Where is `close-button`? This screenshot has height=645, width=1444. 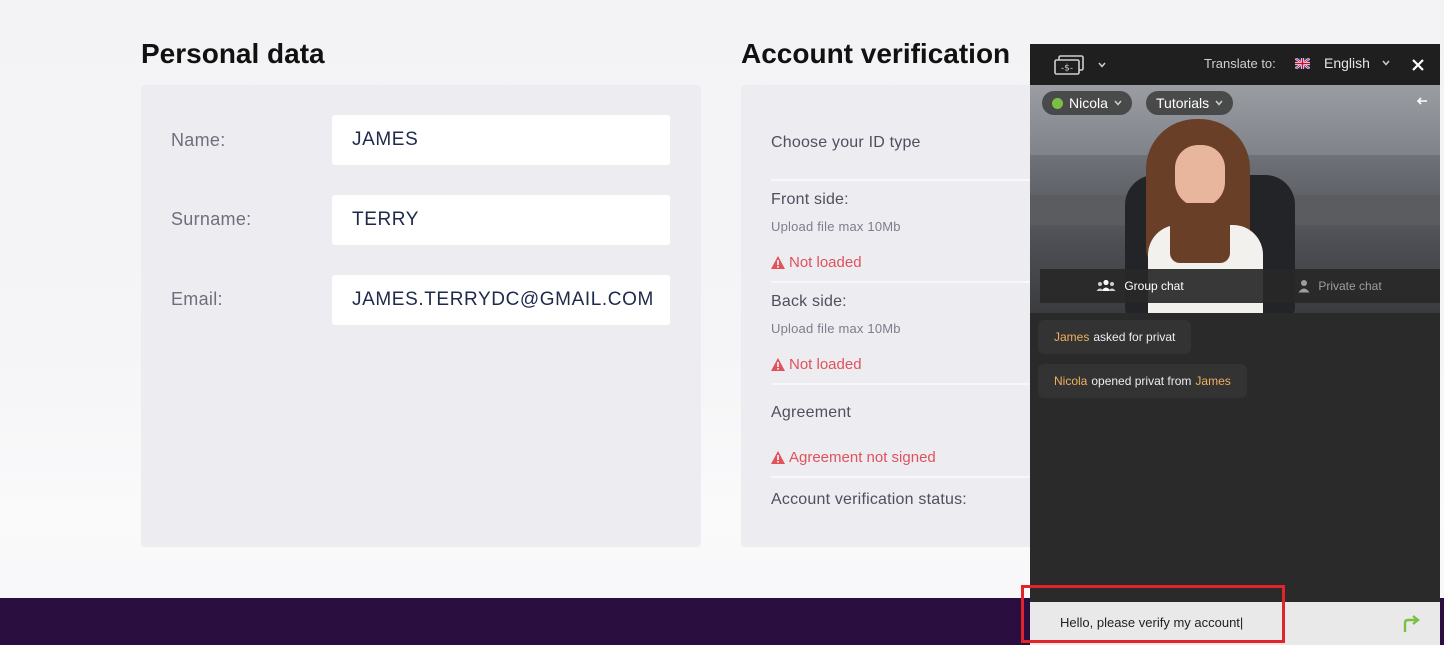 close-button is located at coordinates (1418, 65).